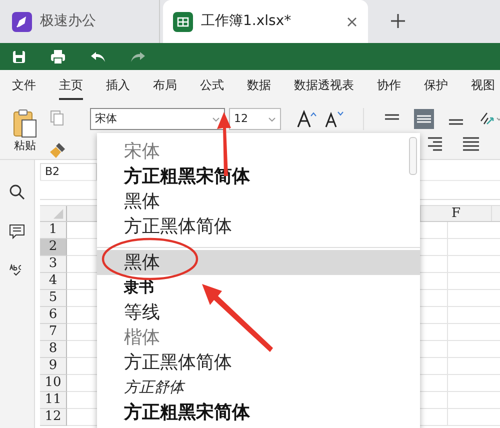  What do you see at coordinates (258, 387) in the screenshot?
I see `font-option: 方正舒体` at bounding box center [258, 387].